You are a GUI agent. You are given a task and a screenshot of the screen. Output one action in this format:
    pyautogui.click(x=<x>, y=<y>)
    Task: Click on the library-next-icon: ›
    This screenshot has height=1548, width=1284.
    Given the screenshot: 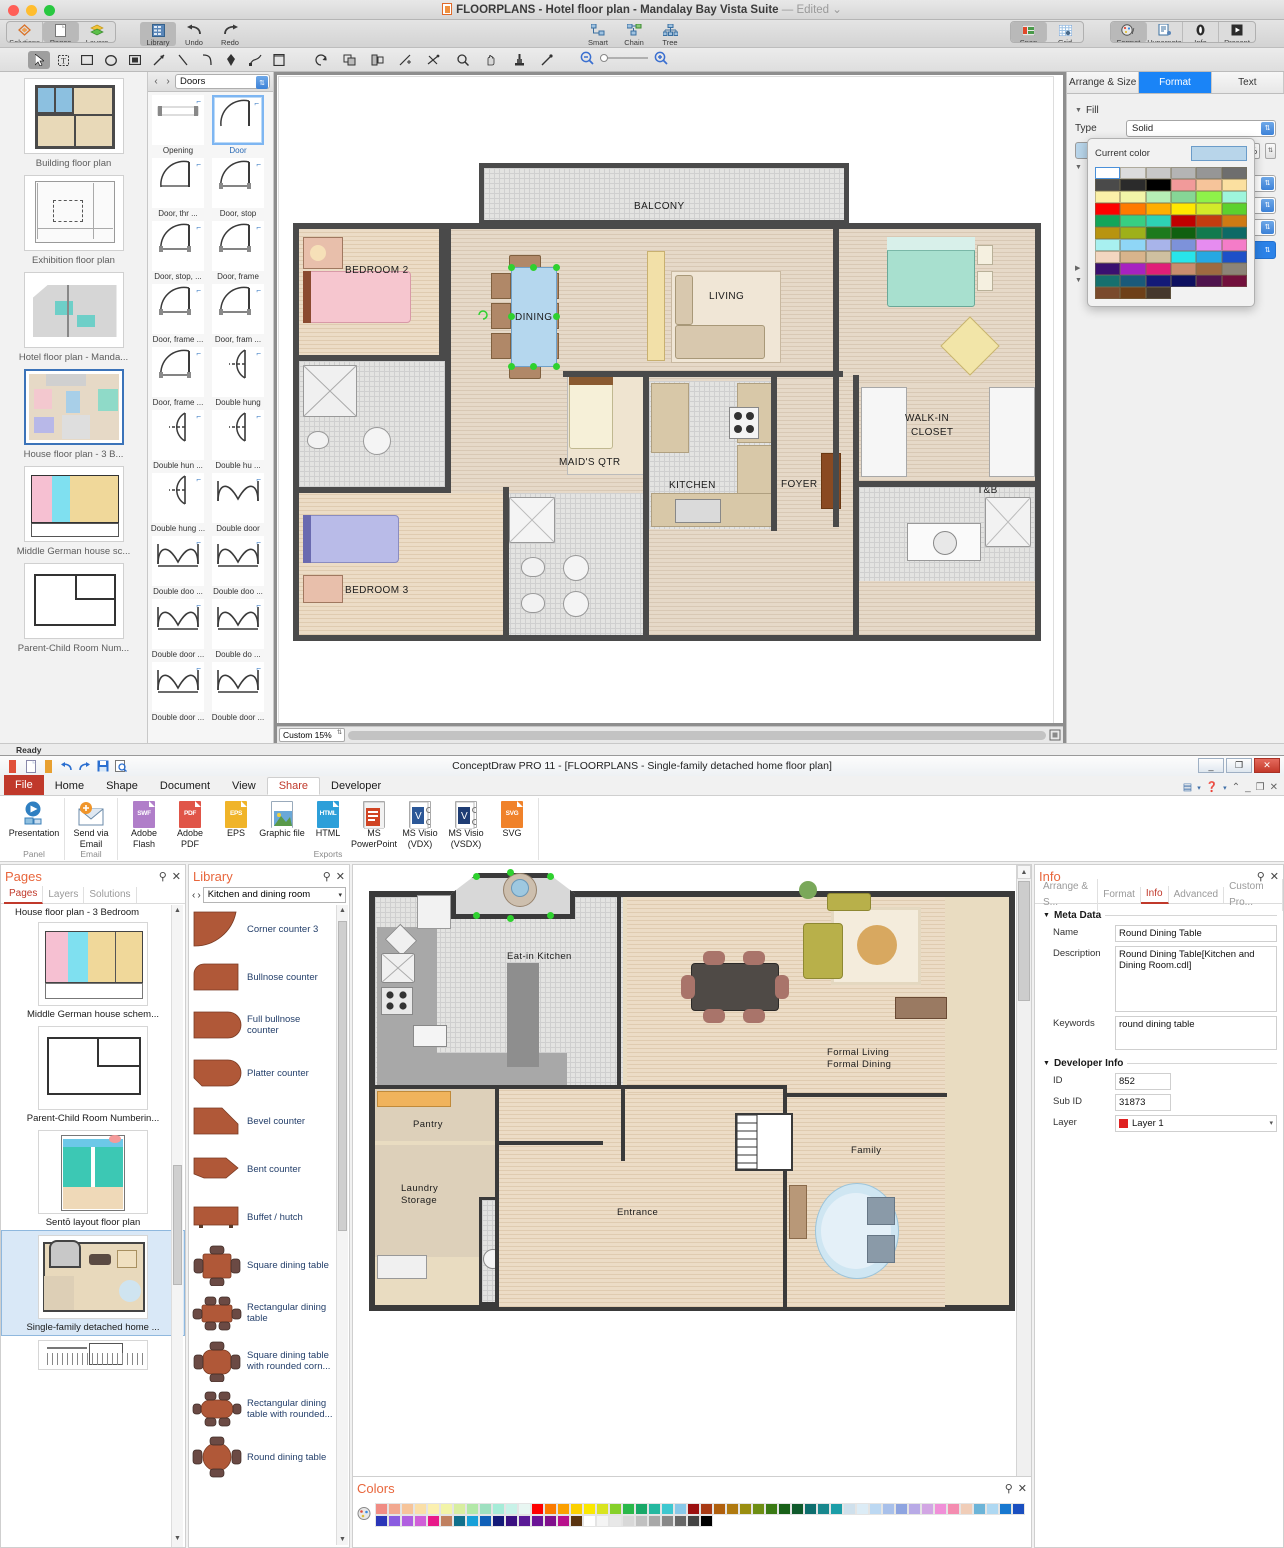 What is the action you would take?
    pyautogui.click(x=198, y=895)
    